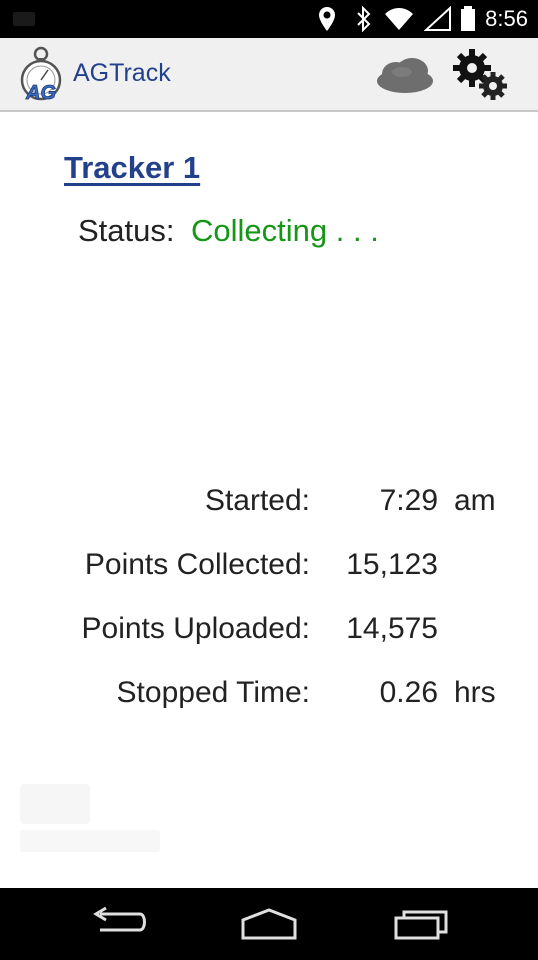  I want to click on app-logo-text: AG, so click(40, 93).